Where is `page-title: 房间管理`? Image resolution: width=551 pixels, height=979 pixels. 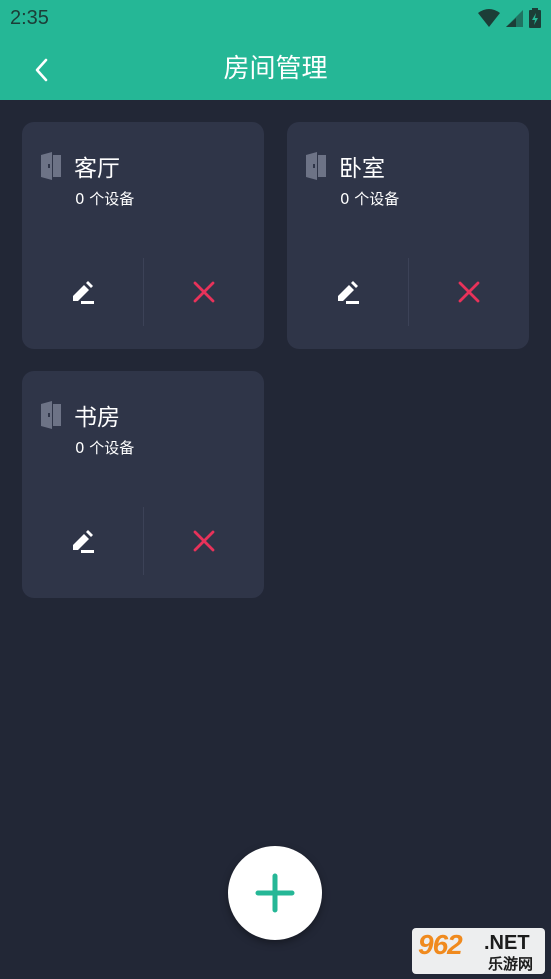 page-title: 房间管理 is located at coordinates (275, 69).